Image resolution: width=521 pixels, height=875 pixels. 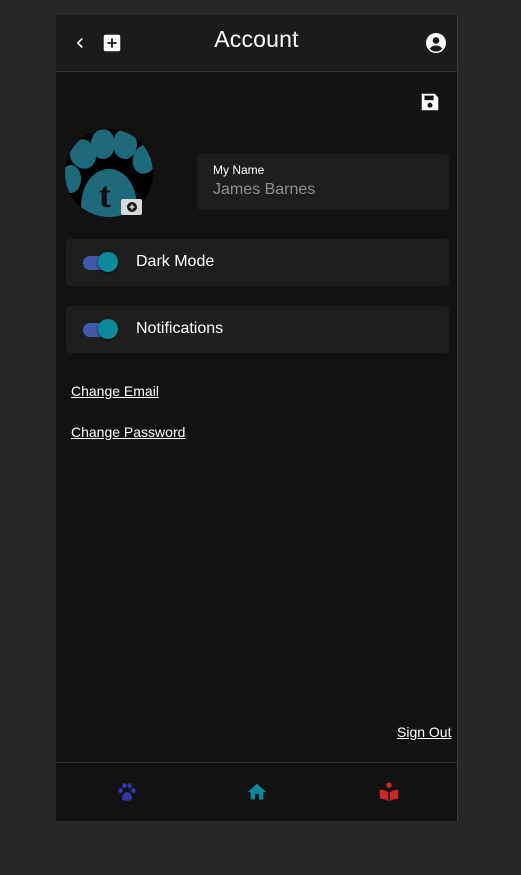 I want to click on dark-mode-toggle, so click(x=101, y=262).